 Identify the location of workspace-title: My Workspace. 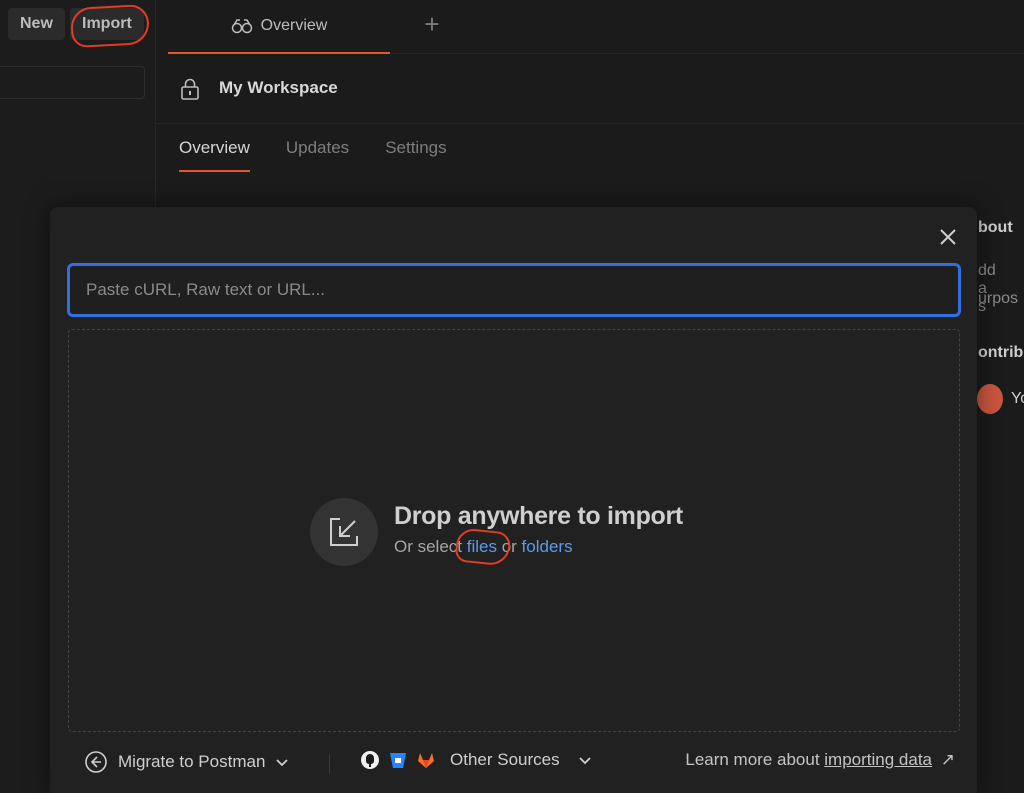
(278, 87).